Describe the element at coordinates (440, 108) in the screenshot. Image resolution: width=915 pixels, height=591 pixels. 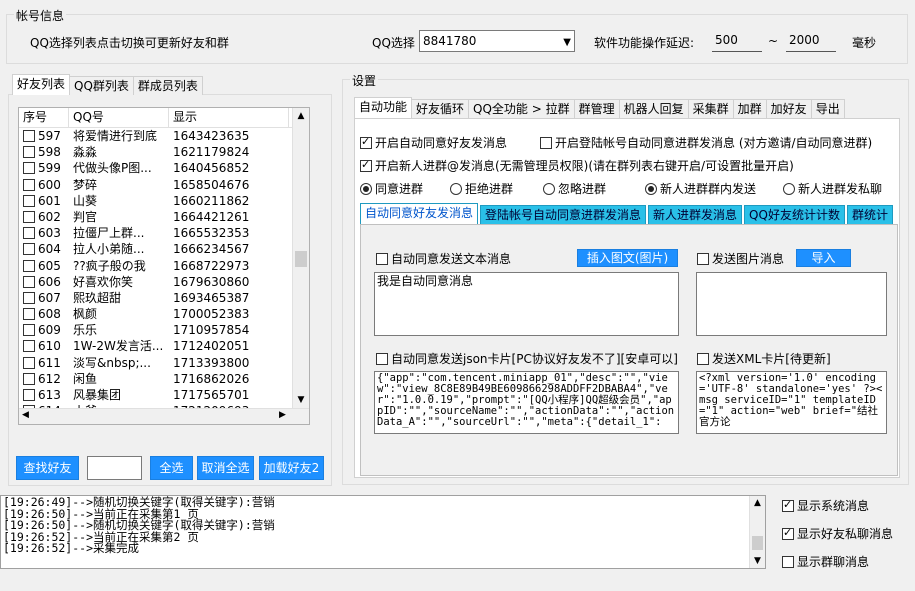
I see `tab-friend-loop: 好友循环` at that location.